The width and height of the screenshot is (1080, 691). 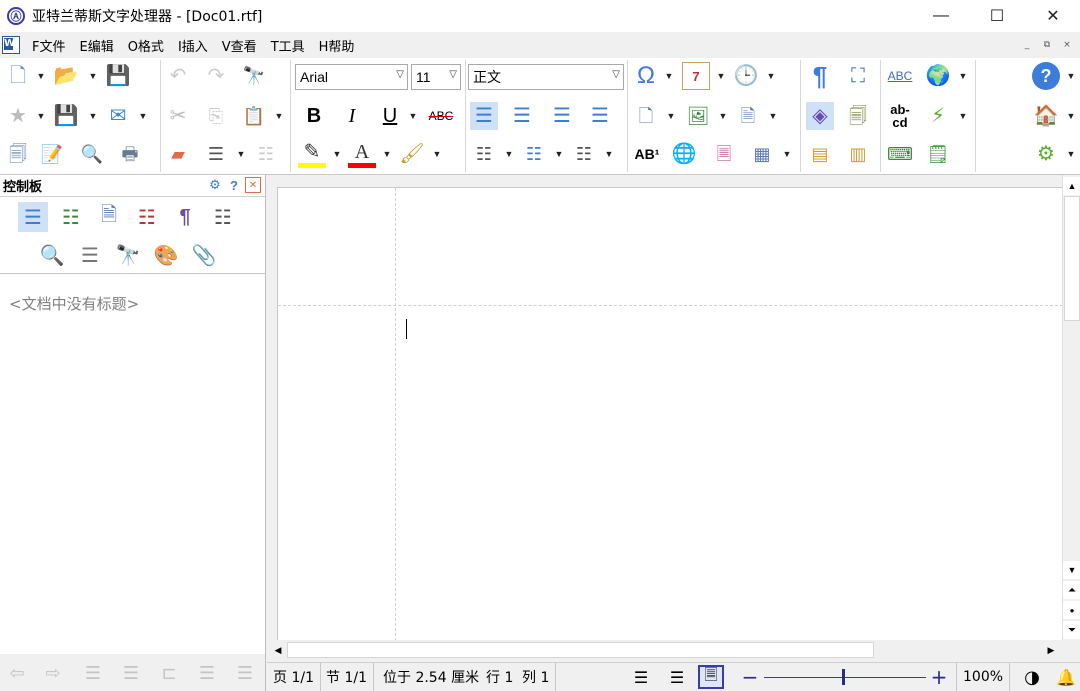 What do you see at coordinates (900, 116) in the screenshot?
I see `hyphenation-button: ab- cd` at bounding box center [900, 116].